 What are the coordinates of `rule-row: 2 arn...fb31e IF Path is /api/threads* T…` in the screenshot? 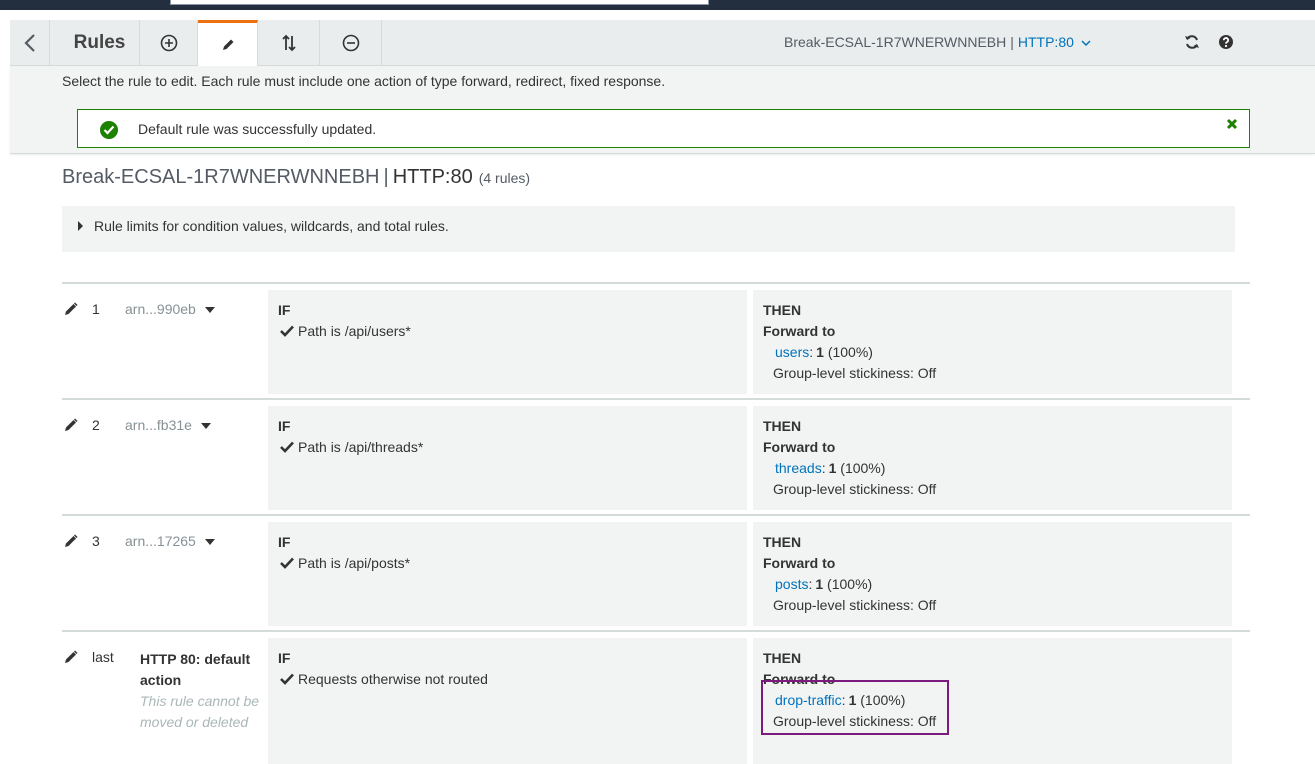 It's located at (656, 456).